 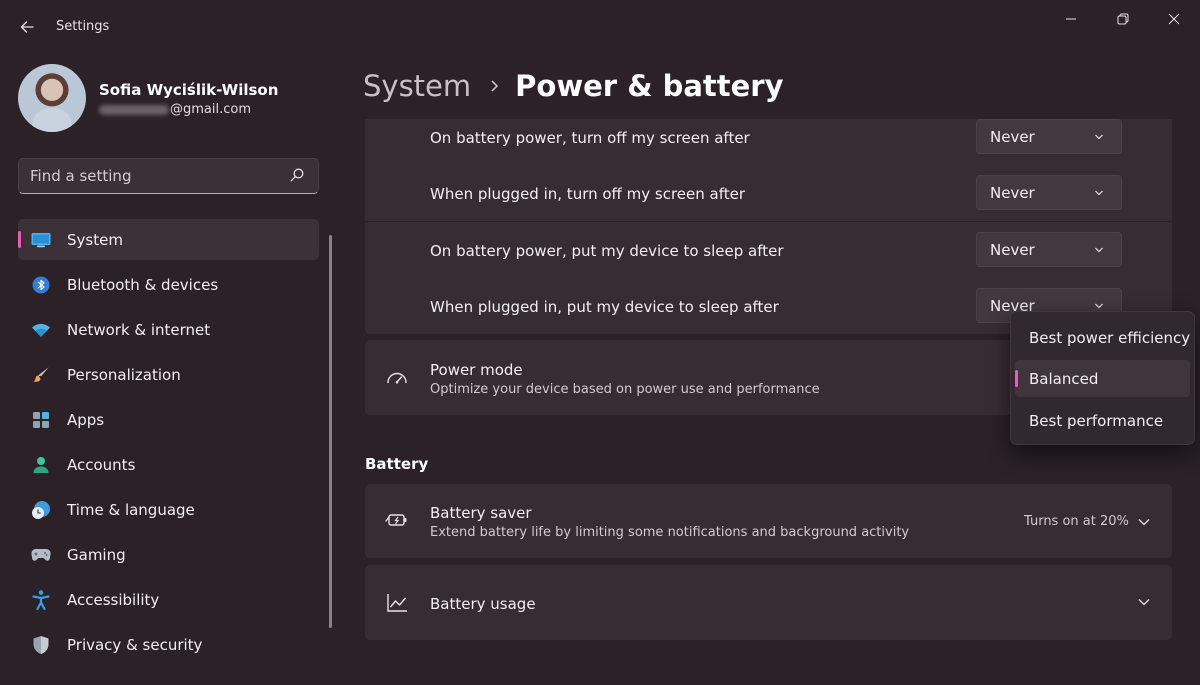 I want to click on back-button, so click(x=27, y=27).